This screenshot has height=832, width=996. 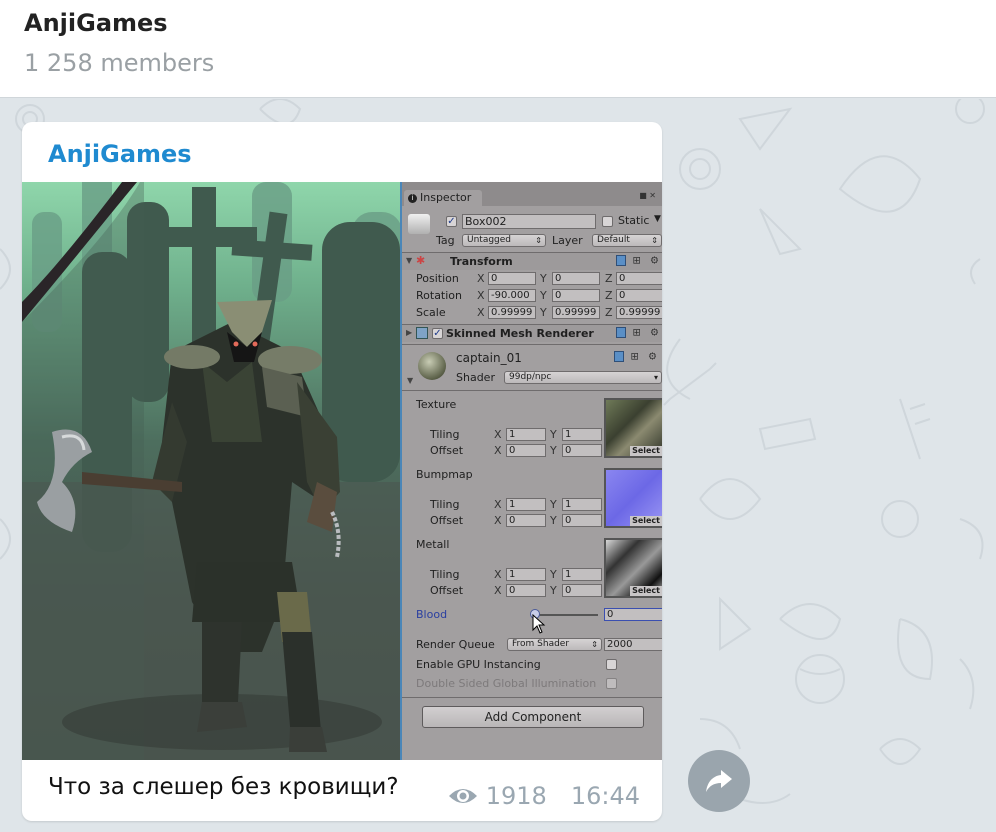 What do you see at coordinates (582, 574) in the screenshot?
I see `metall-tiling-y: 1` at bounding box center [582, 574].